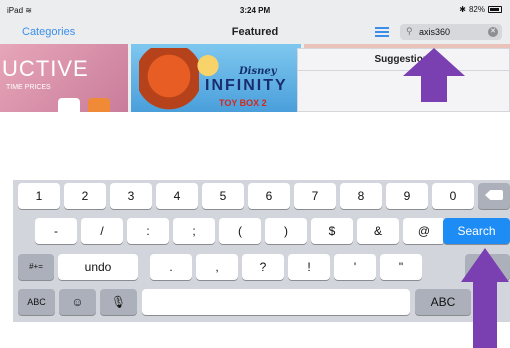 This screenshot has height=348, width=510. What do you see at coordinates (131, 196) in the screenshot?
I see `key-3: 3` at bounding box center [131, 196].